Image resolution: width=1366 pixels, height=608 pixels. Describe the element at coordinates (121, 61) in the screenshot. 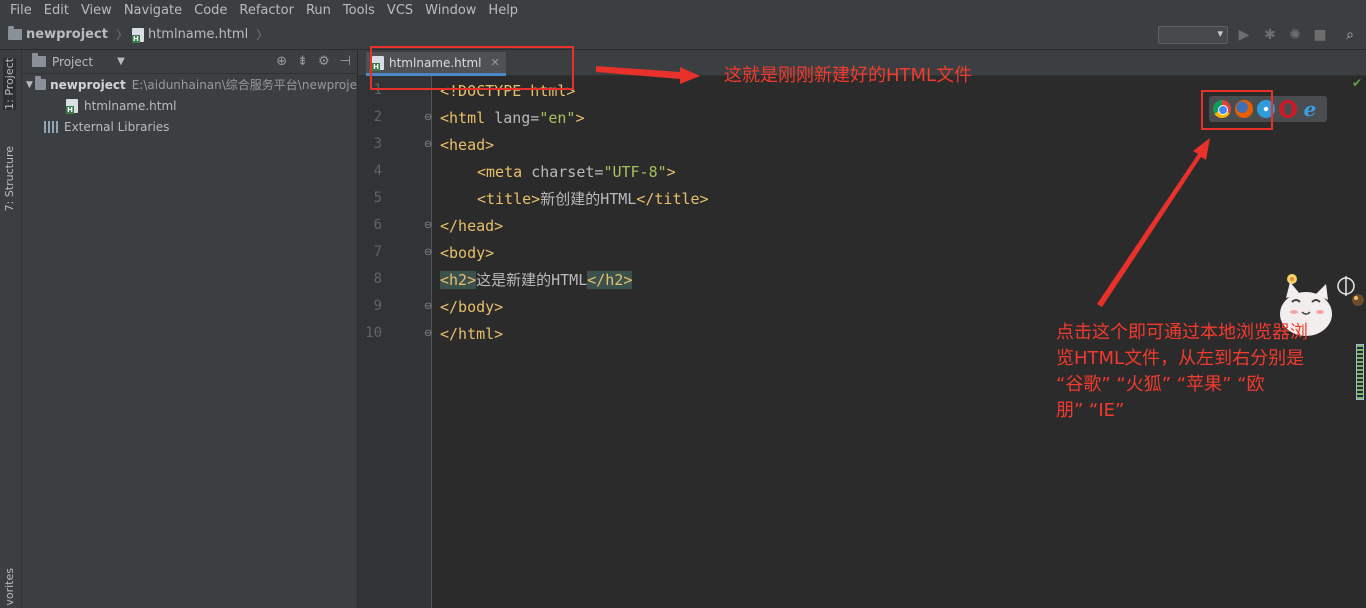

I see `project-view-dropdown-icon: ▼` at that location.